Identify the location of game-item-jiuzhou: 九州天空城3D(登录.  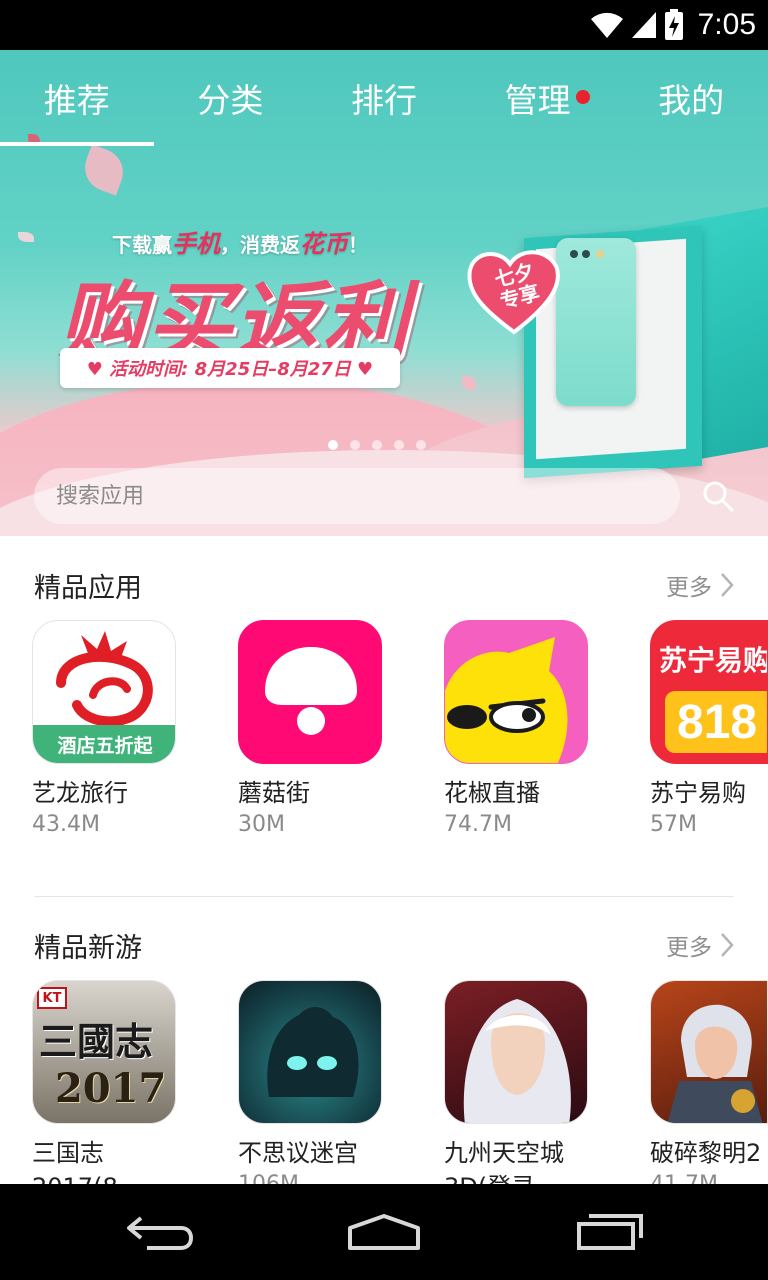
(517, 1092).